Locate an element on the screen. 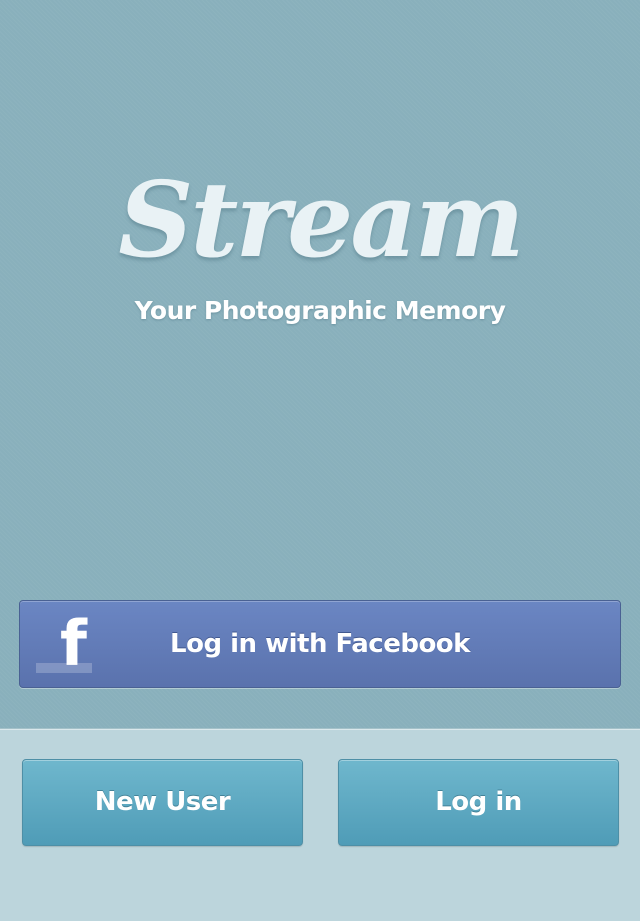  facebook-icon: f is located at coordinates (65, 644).